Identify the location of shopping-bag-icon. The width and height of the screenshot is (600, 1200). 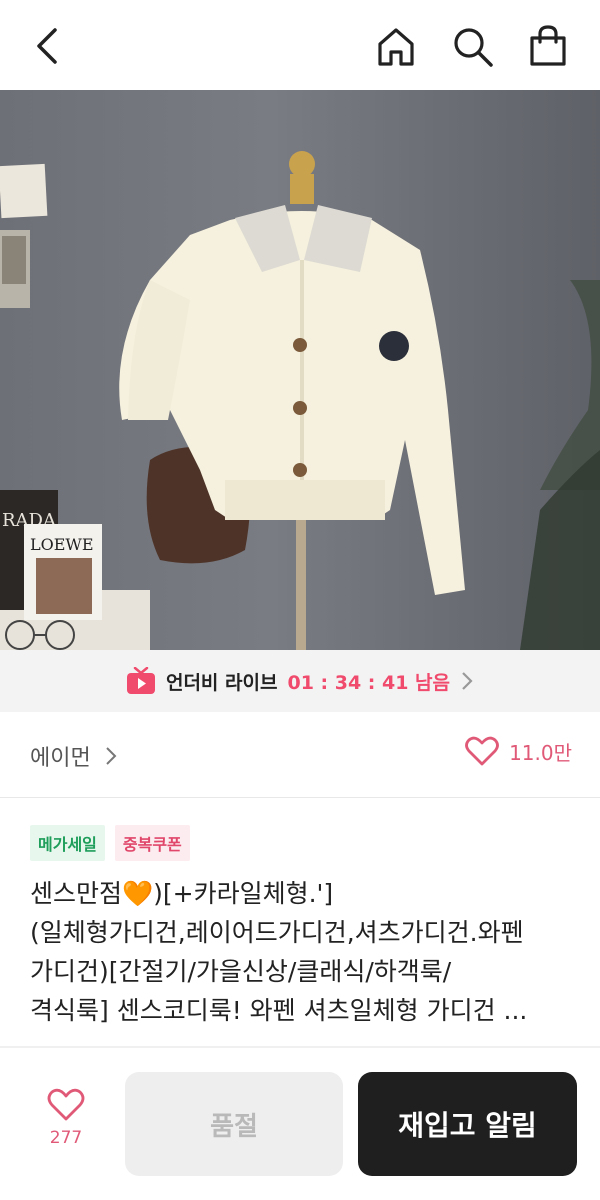
(548, 45).